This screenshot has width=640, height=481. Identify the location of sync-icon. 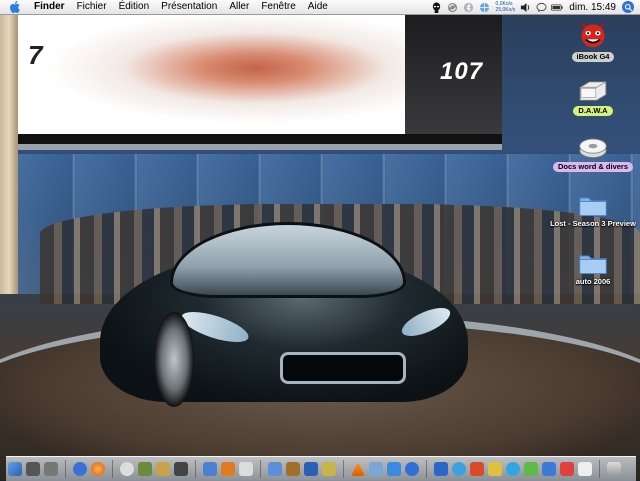
(453, 7).